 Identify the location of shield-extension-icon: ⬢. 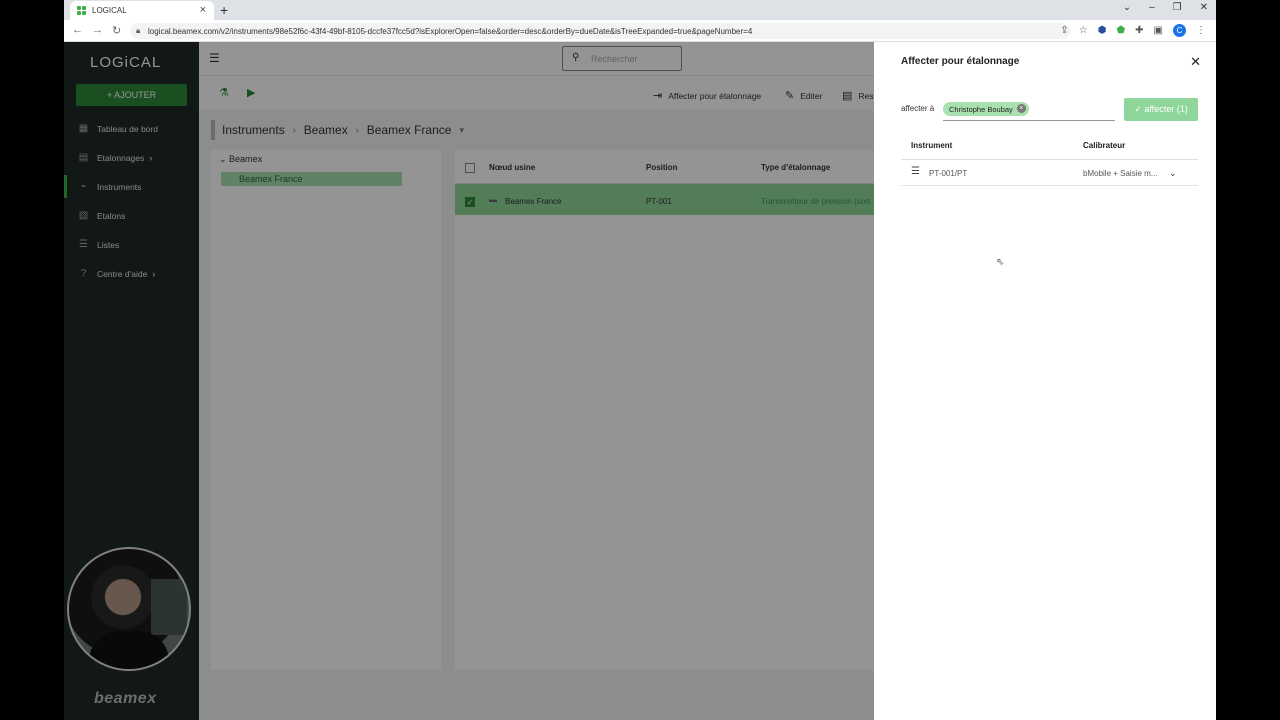
(1102, 30).